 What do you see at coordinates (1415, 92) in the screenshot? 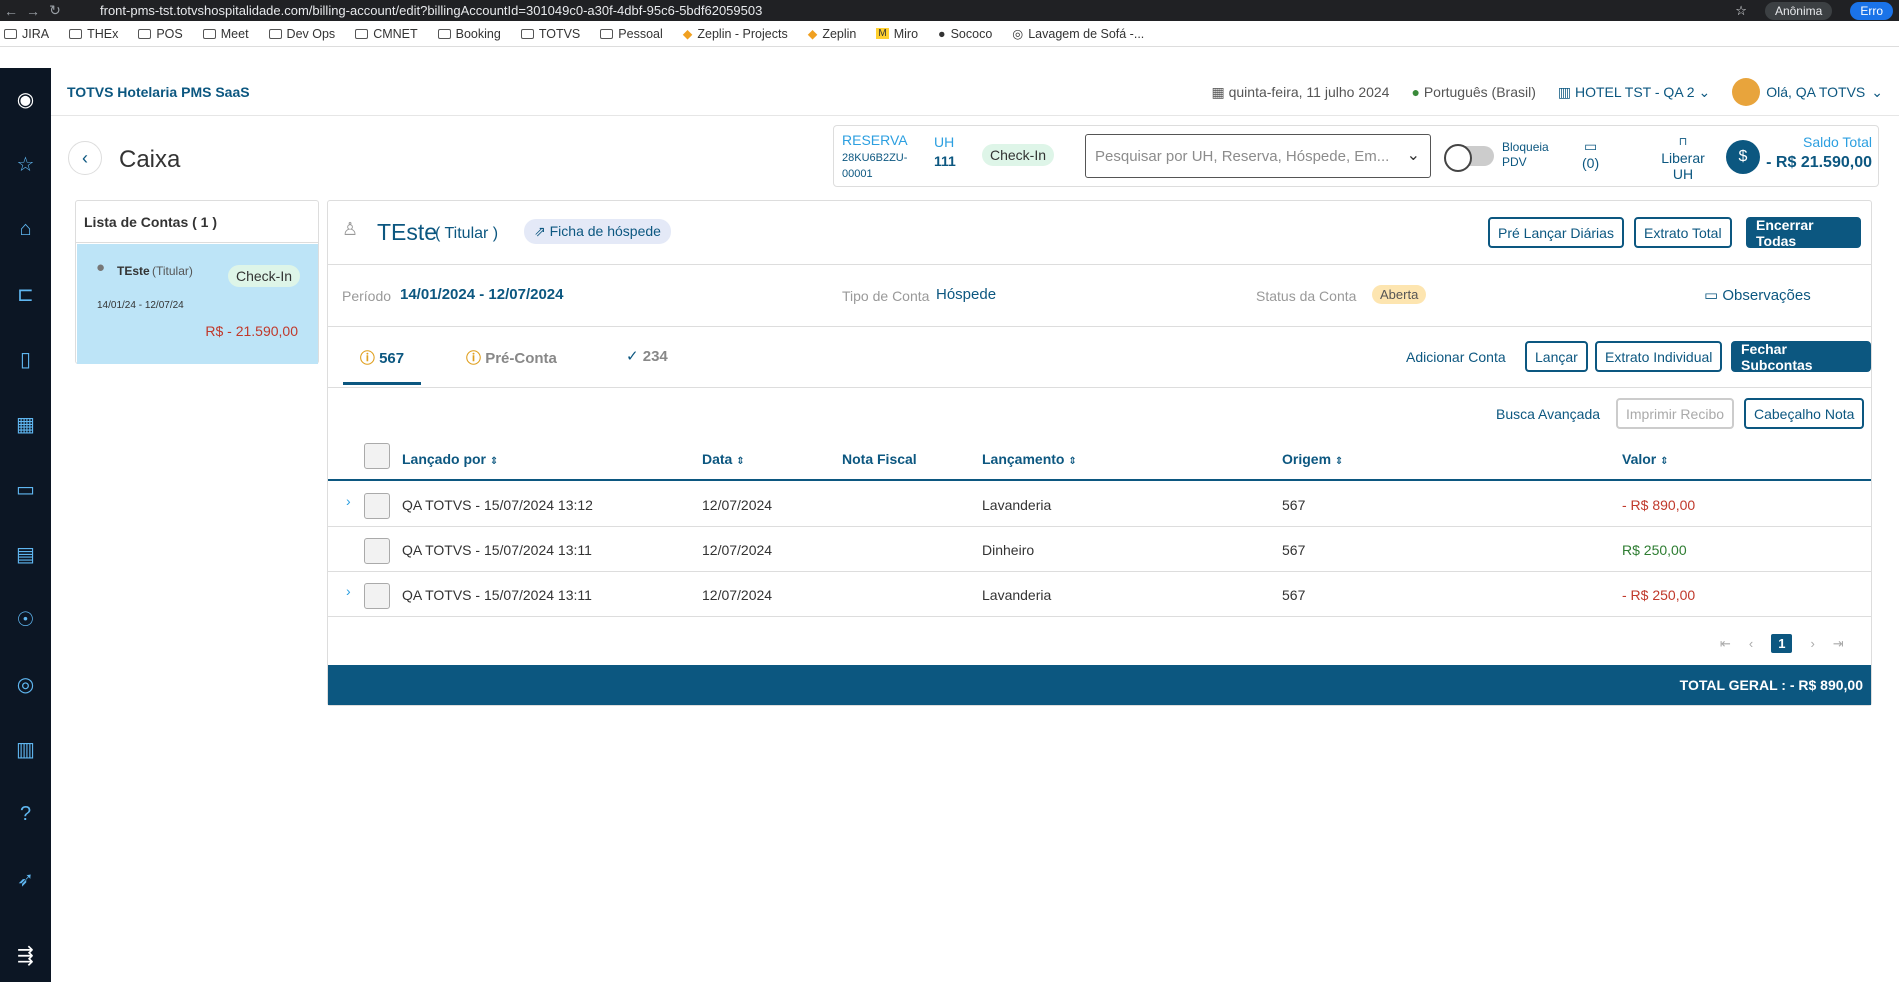
I see `flag-icon: ●` at bounding box center [1415, 92].